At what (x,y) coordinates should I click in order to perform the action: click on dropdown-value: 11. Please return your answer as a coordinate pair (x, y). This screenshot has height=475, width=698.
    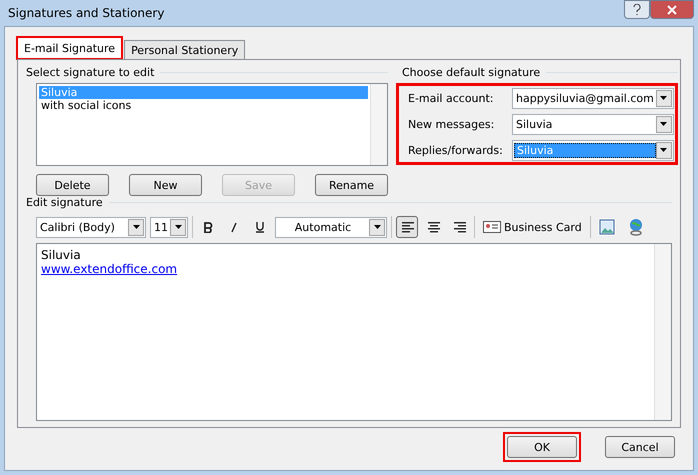
    Looking at the image, I should click on (161, 227).